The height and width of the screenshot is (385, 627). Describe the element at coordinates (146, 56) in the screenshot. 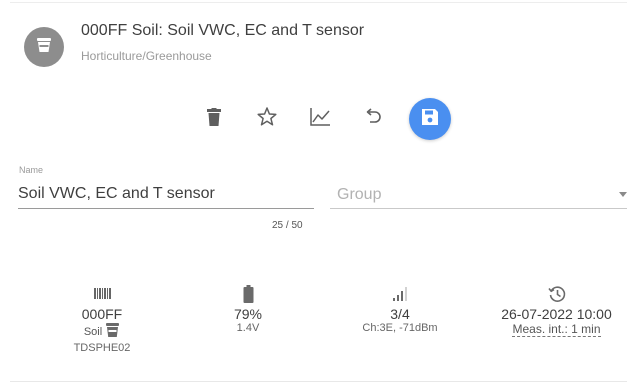

I see `device-category: Horticulture/Greenhouse` at that location.